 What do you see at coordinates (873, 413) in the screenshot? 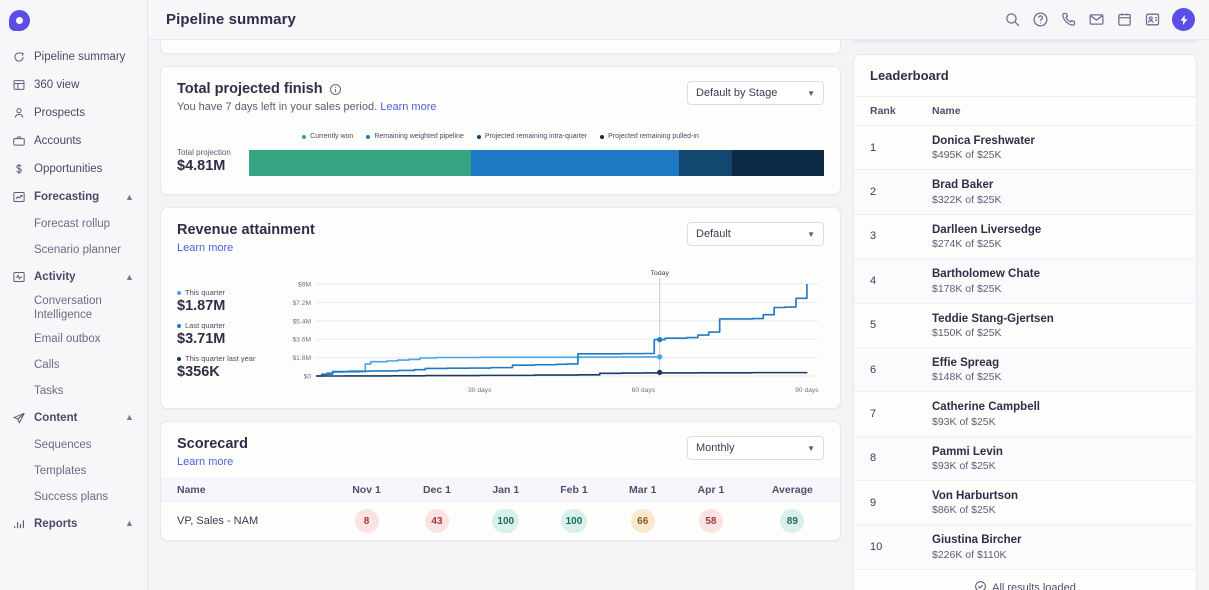
I see `leaderboard-rank: 7` at bounding box center [873, 413].